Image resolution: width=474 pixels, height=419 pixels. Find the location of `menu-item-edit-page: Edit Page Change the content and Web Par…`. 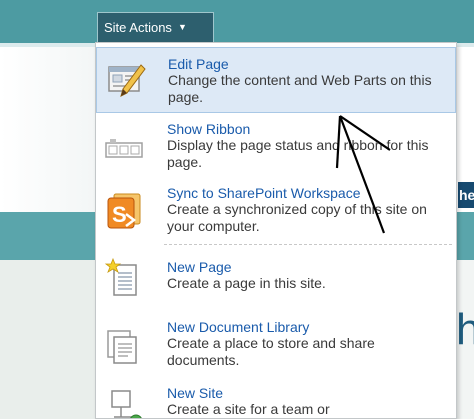

menu-item-edit-page: Edit Page Change the content and Web Par… is located at coordinates (276, 80).